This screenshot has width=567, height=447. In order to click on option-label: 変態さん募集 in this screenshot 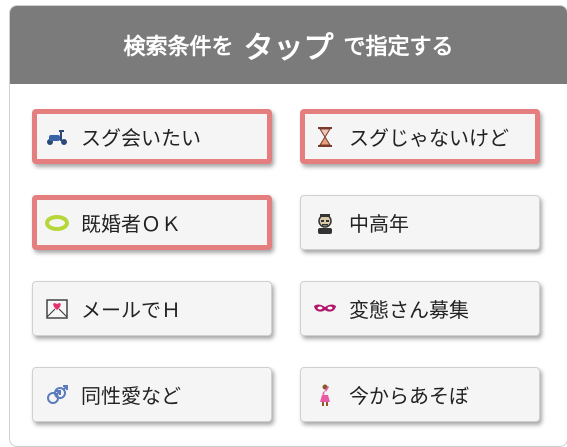, I will do `click(409, 310)`.